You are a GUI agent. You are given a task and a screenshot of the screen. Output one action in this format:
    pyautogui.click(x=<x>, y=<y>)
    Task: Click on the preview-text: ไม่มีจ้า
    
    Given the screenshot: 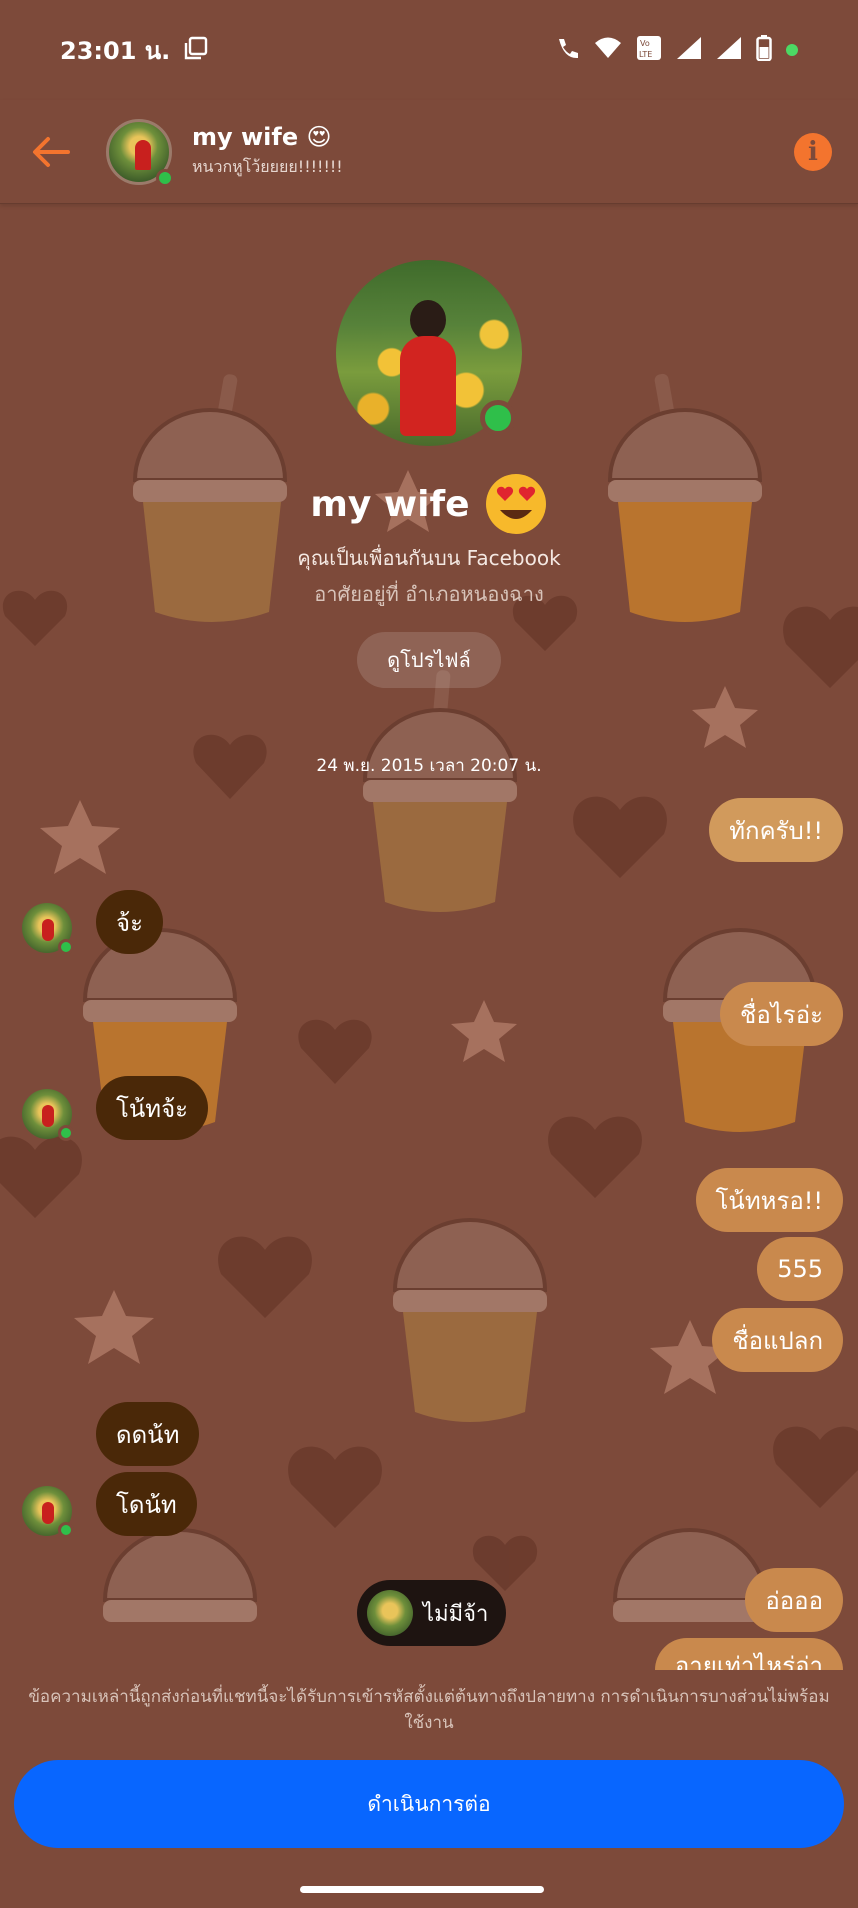 What is the action you would take?
    pyautogui.click(x=456, y=1614)
    